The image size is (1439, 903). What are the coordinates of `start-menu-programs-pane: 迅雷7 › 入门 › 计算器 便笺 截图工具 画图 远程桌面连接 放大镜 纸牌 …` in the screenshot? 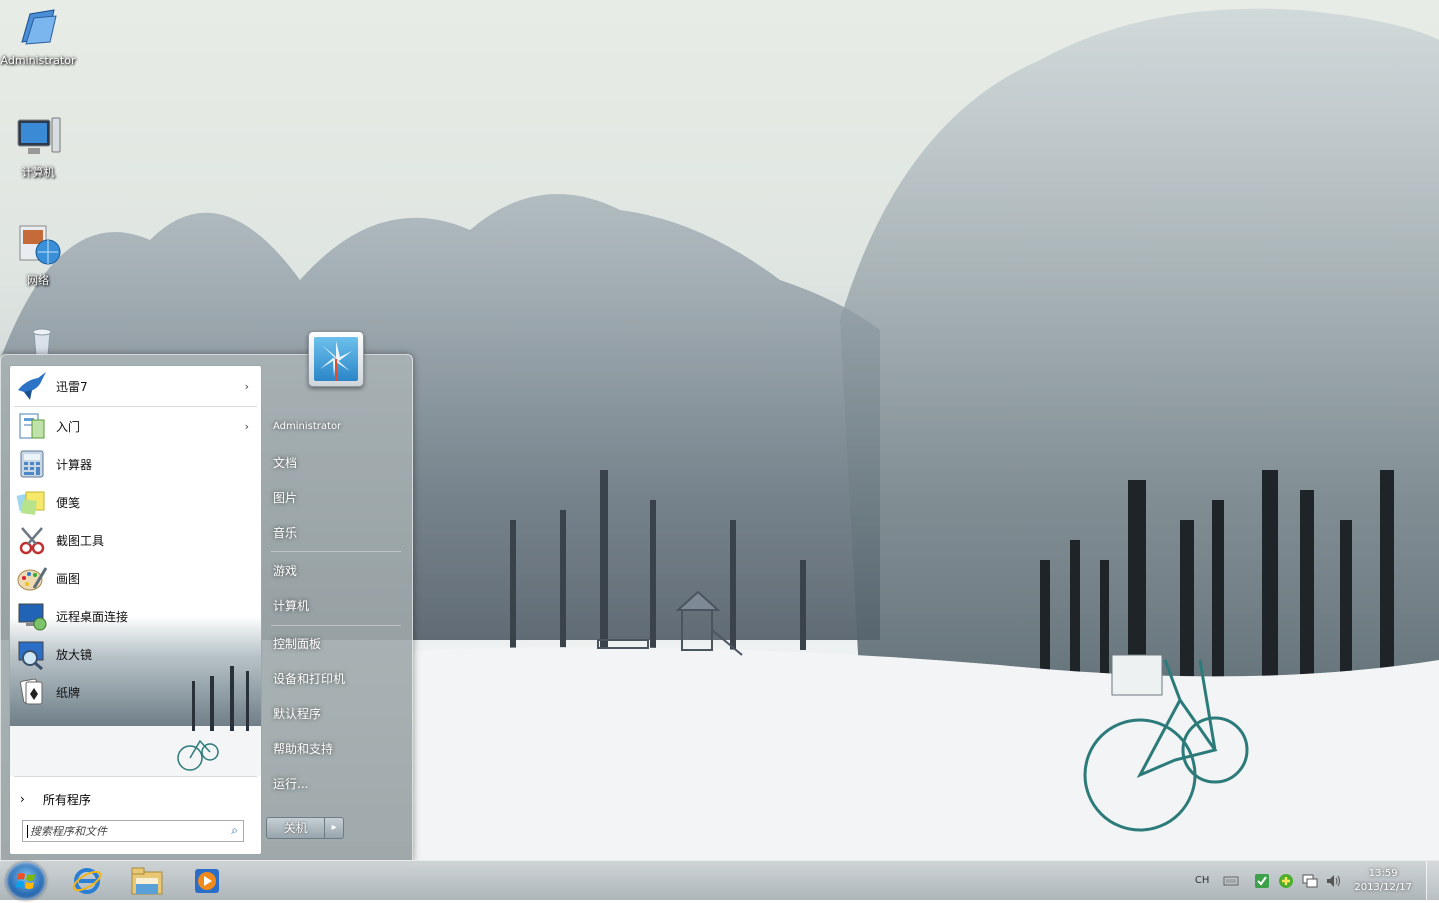 It's located at (135, 610).